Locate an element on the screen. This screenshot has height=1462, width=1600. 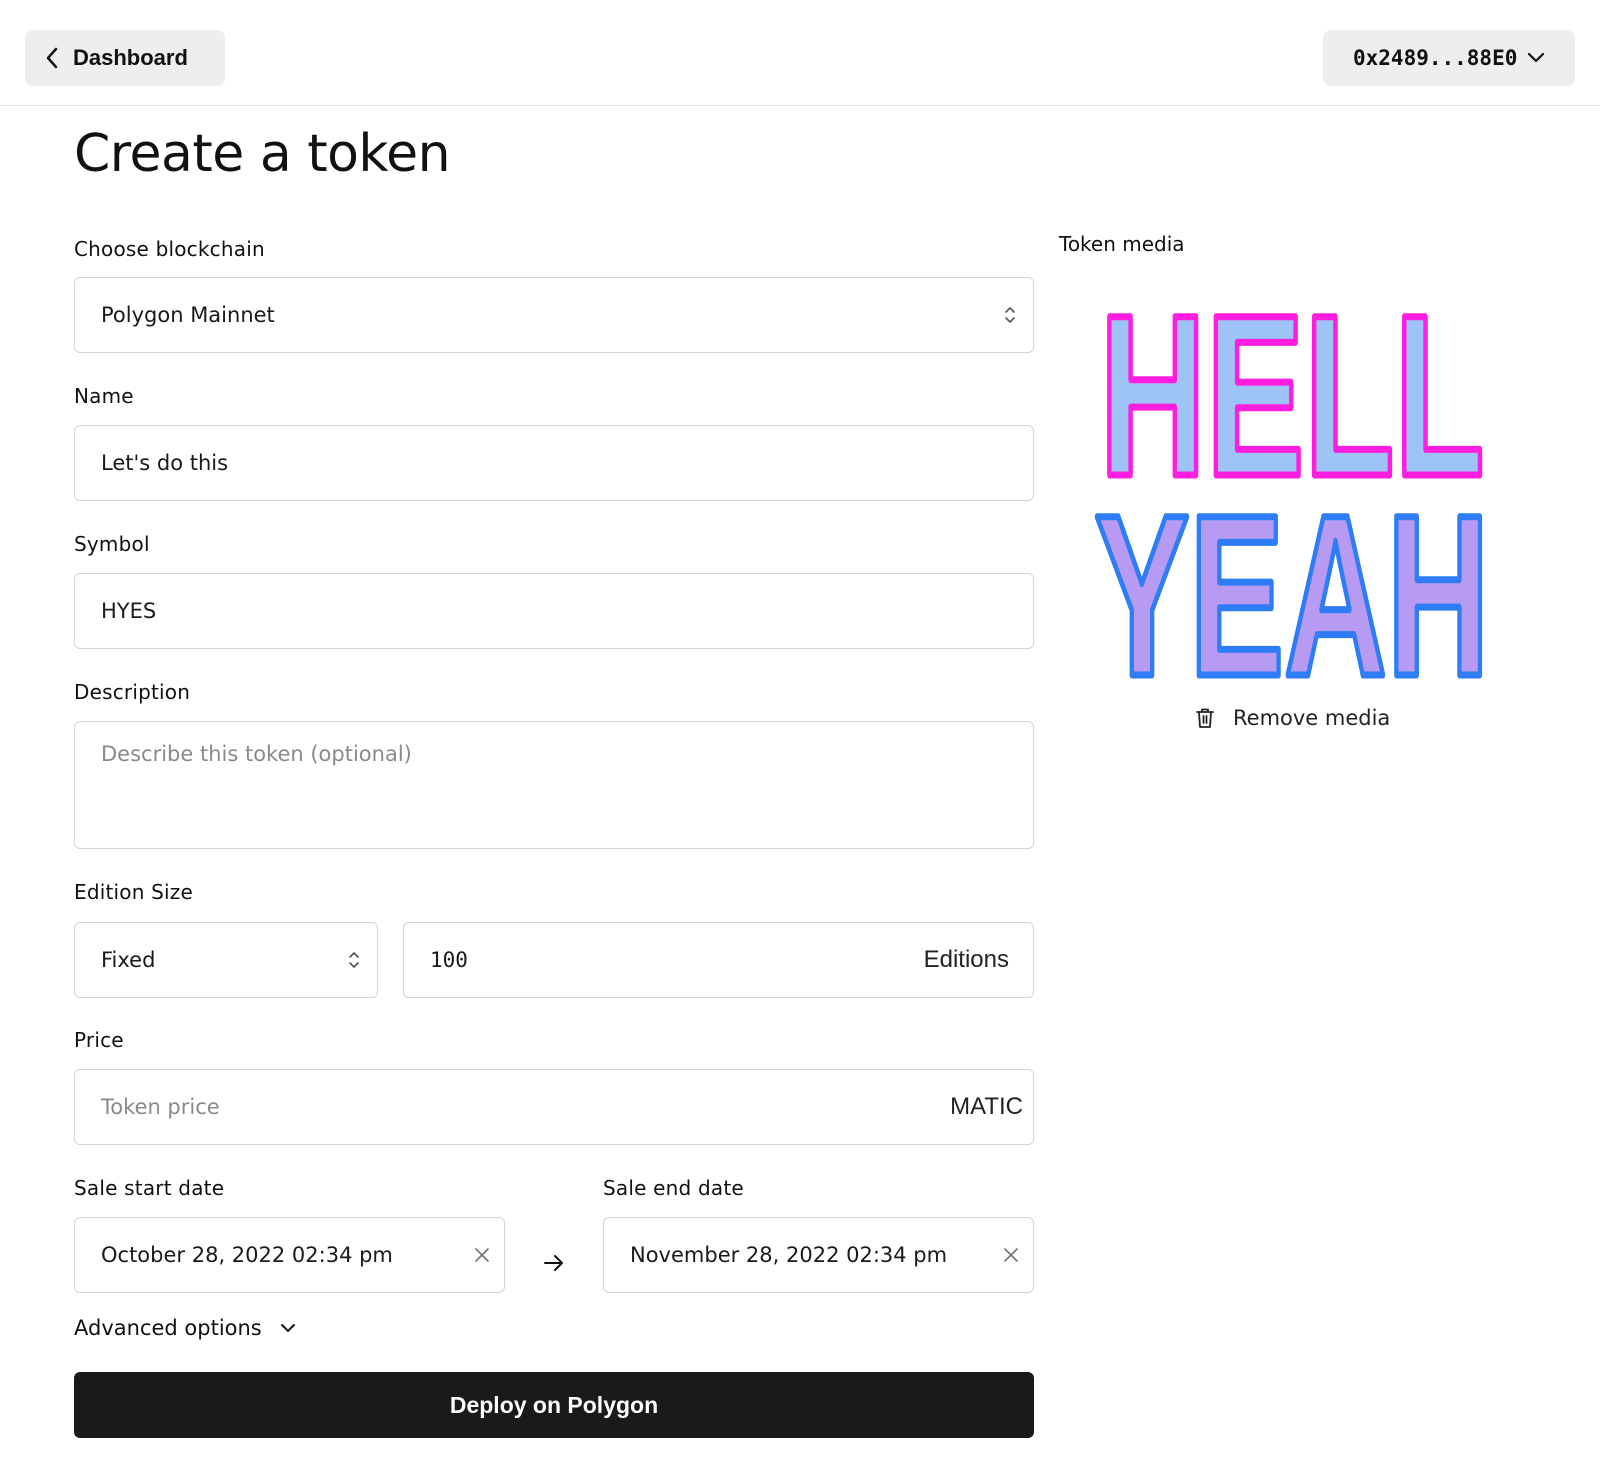
edition-count-field: 100 Editions is located at coordinates (718, 960).